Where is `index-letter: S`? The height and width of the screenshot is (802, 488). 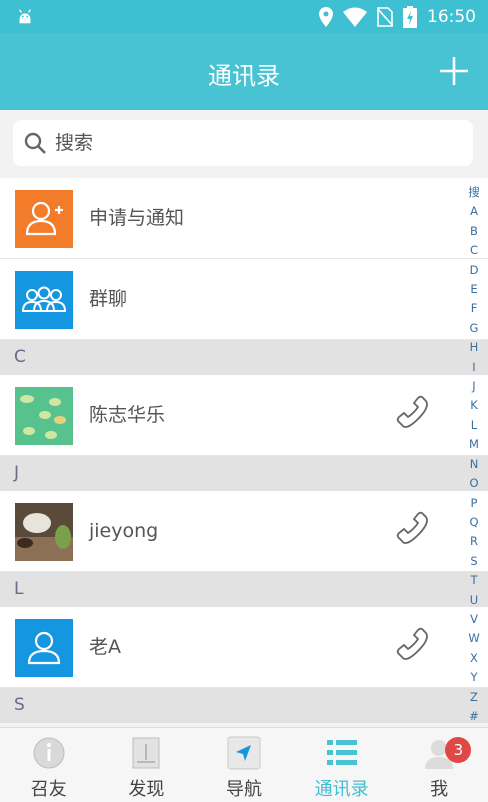
index-letter: S is located at coordinates (474, 561).